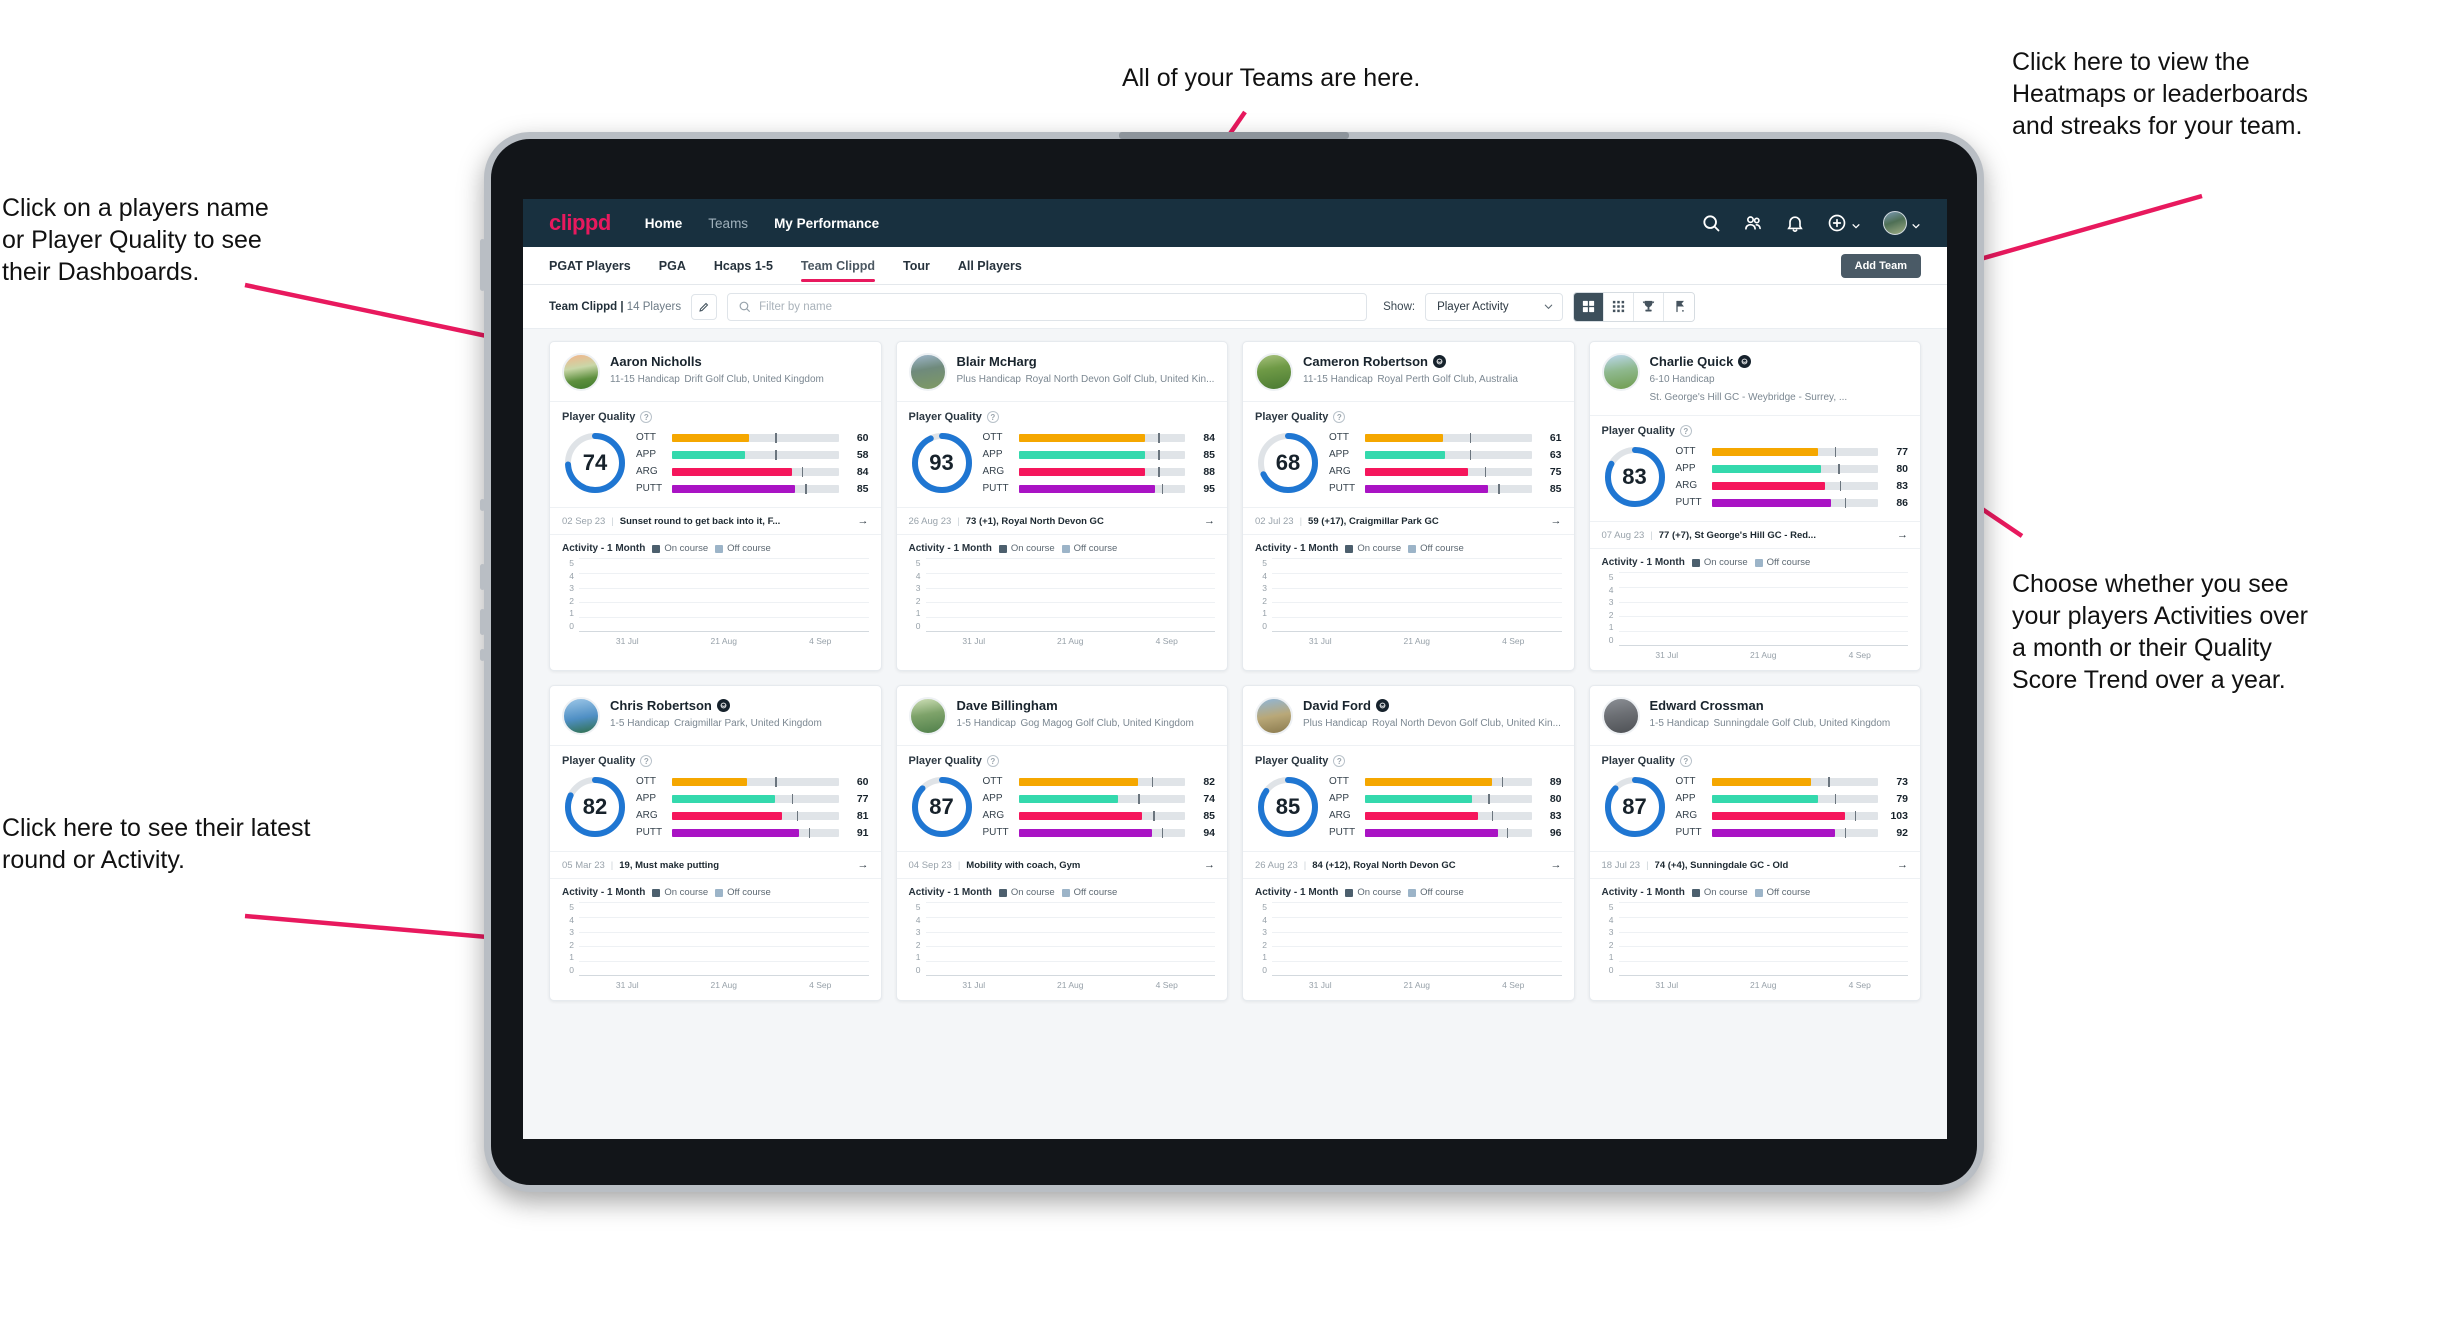 Image resolution: width=2452 pixels, height=1319 pixels. What do you see at coordinates (716, 705) in the screenshot?
I see `player-name: Chris Robertson` at bounding box center [716, 705].